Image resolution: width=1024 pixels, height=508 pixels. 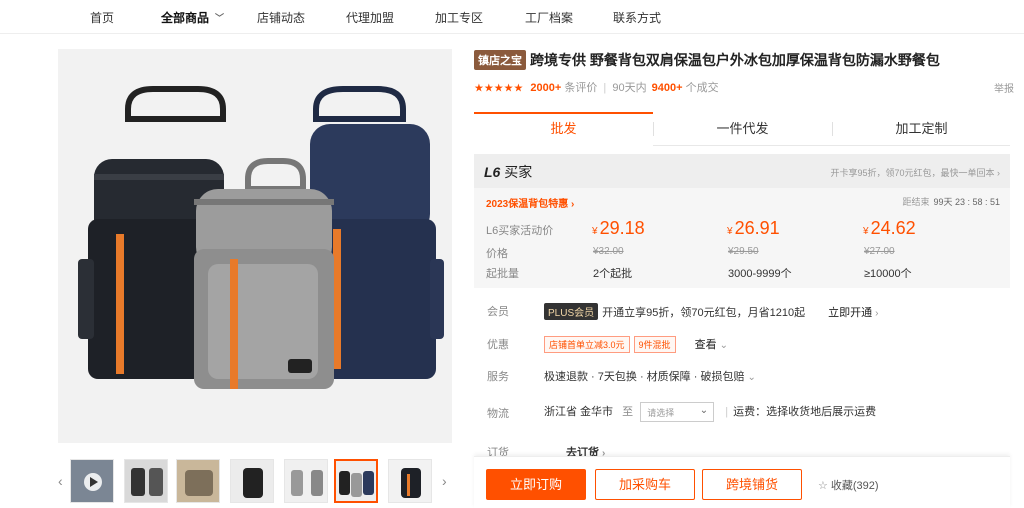 What do you see at coordinates (629, 88) in the screenshot?
I see `sales-period: 90天内` at bounding box center [629, 88].